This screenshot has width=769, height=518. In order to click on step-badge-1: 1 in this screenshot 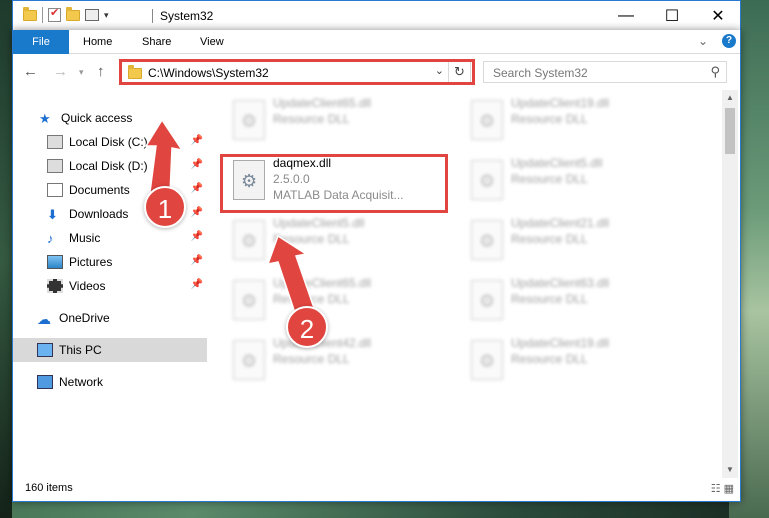, I will do `click(165, 207)`.